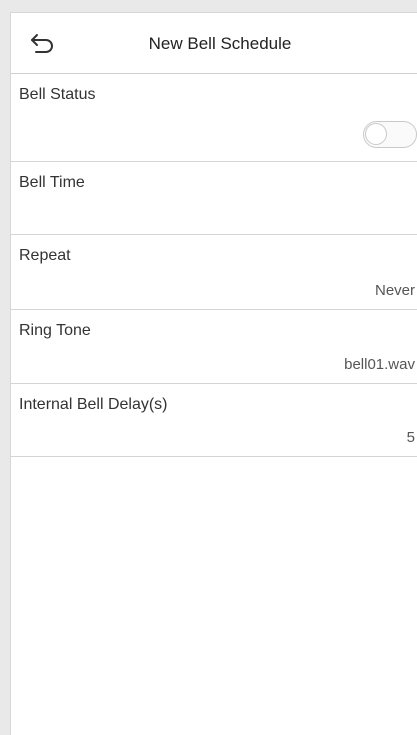 This screenshot has width=417, height=735. What do you see at coordinates (52, 182) in the screenshot?
I see `bell-time-label: Bell Time` at bounding box center [52, 182].